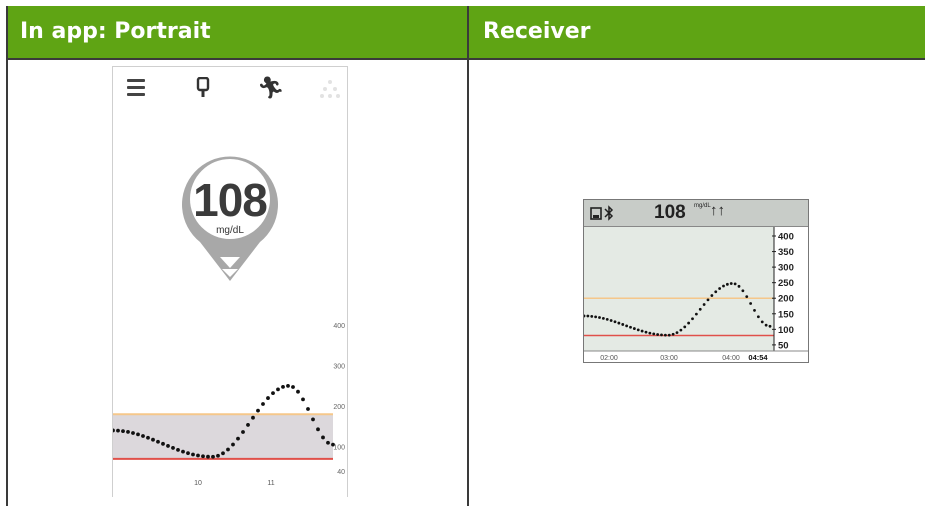 The height and width of the screenshot is (506, 925). What do you see at coordinates (670, 212) in the screenshot?
I see `receiver-glucose-value: 108` at bounding box center [670, 212].